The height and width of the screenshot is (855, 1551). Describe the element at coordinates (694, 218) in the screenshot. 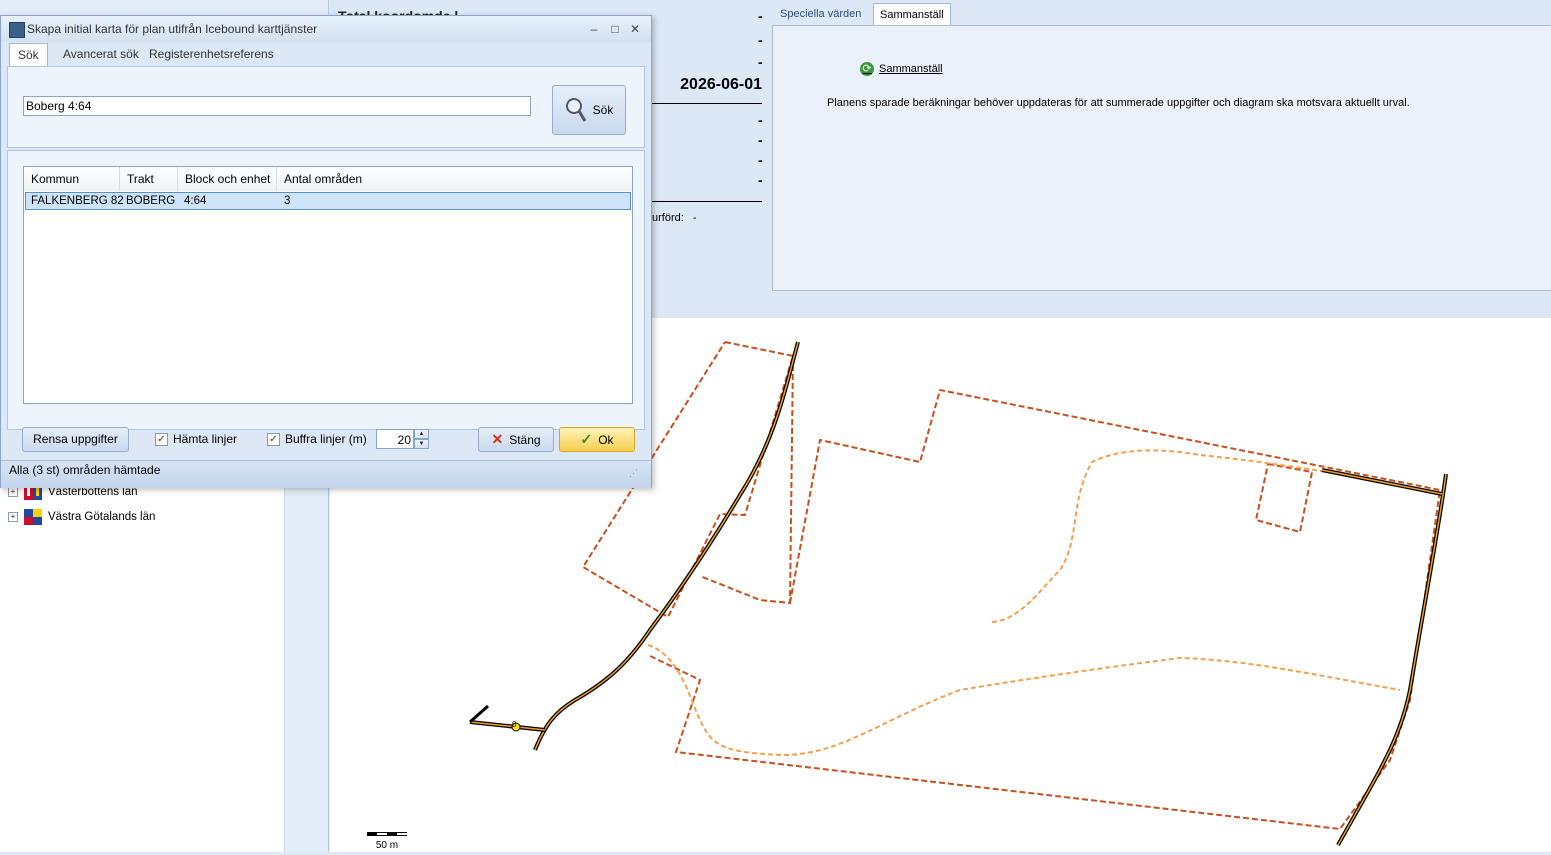

I see `genomford-value: -` at that location.